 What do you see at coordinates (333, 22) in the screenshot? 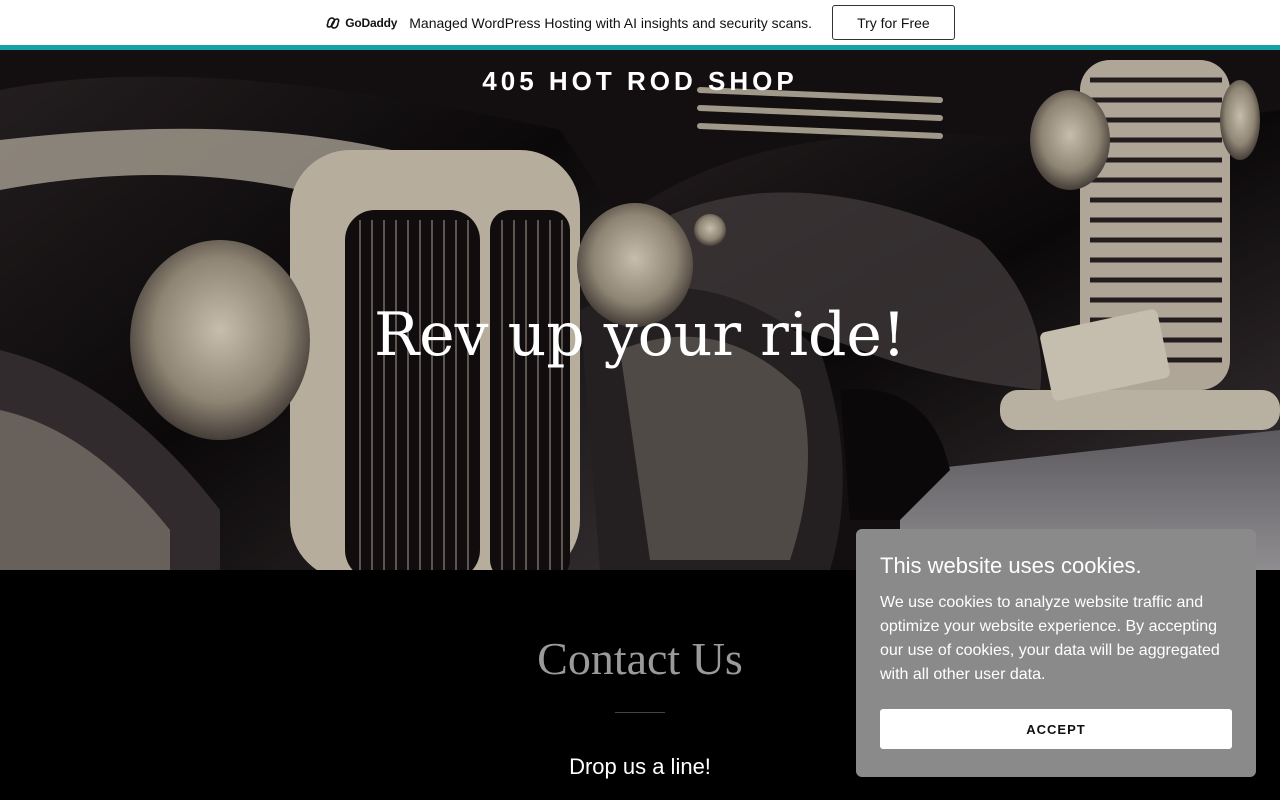
I see `godaddy-logo-icon` at bounding box center [333, 22].